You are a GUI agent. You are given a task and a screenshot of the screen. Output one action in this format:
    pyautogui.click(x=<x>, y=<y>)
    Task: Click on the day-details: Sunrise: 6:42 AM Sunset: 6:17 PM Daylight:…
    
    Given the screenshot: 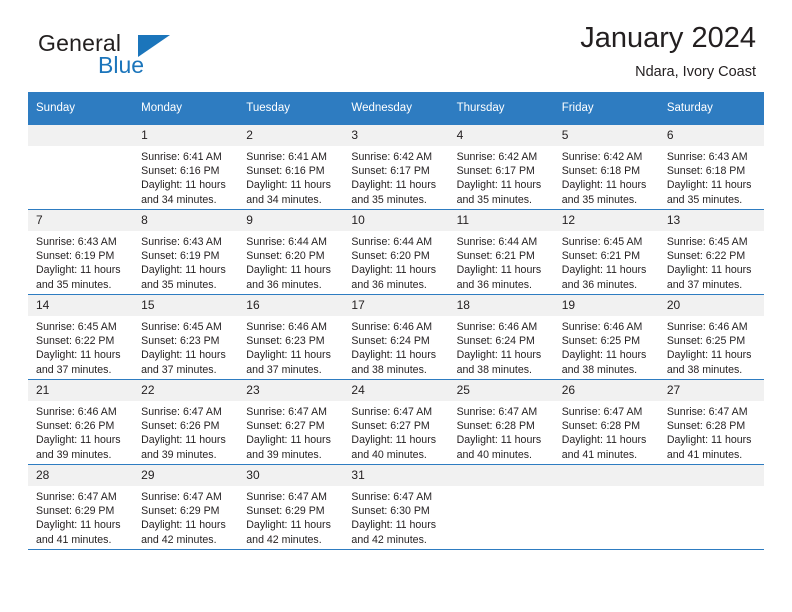 What is the action you would take?
    pyautogui.click(x=395, y=176)
    